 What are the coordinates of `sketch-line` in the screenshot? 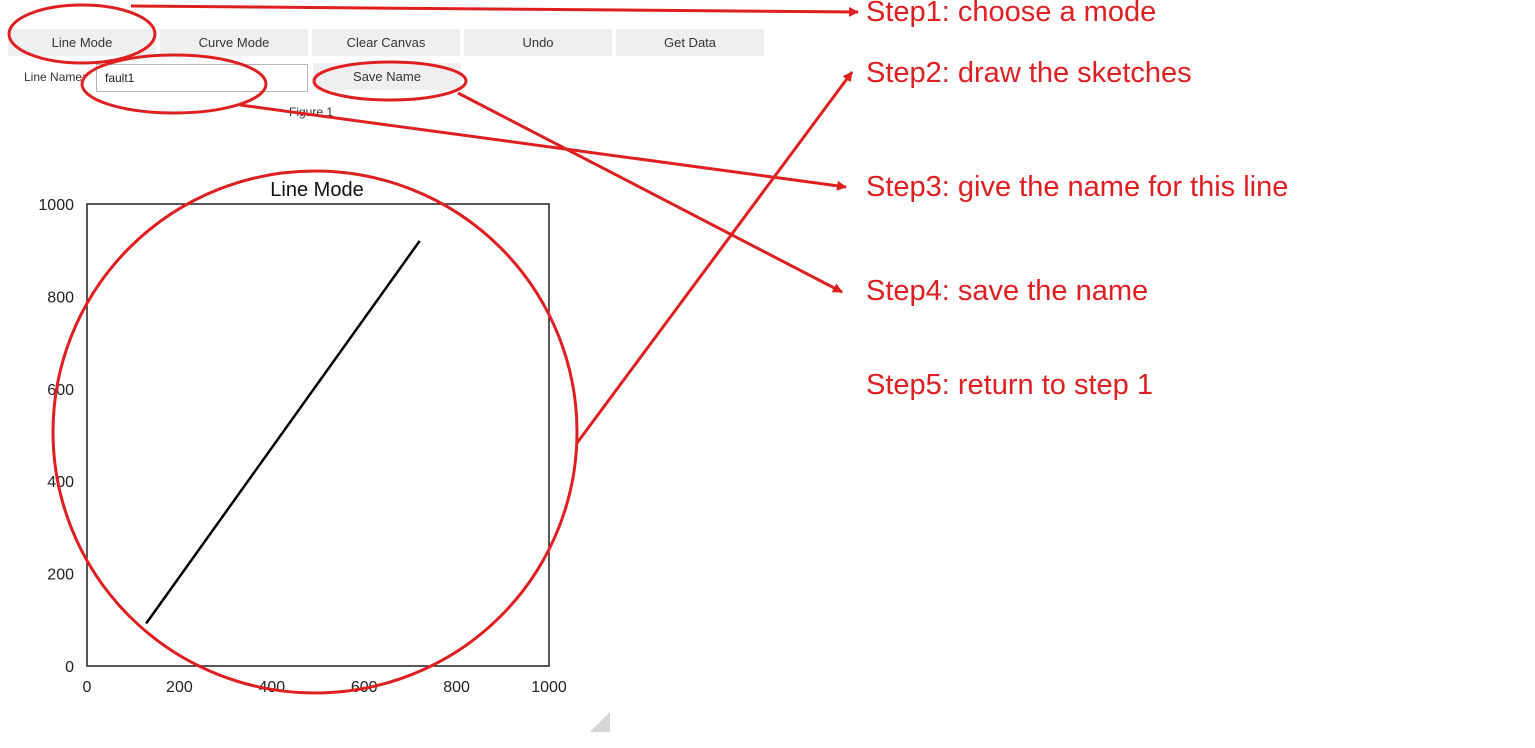 It's located at (283, 432).